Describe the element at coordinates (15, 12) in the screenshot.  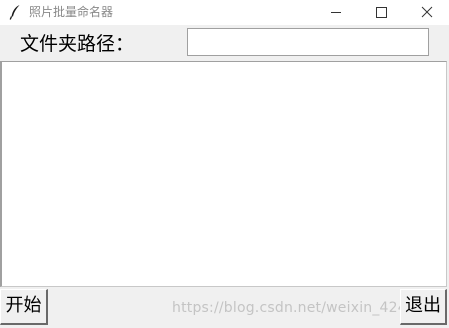
I see `feather-icon` at that location.